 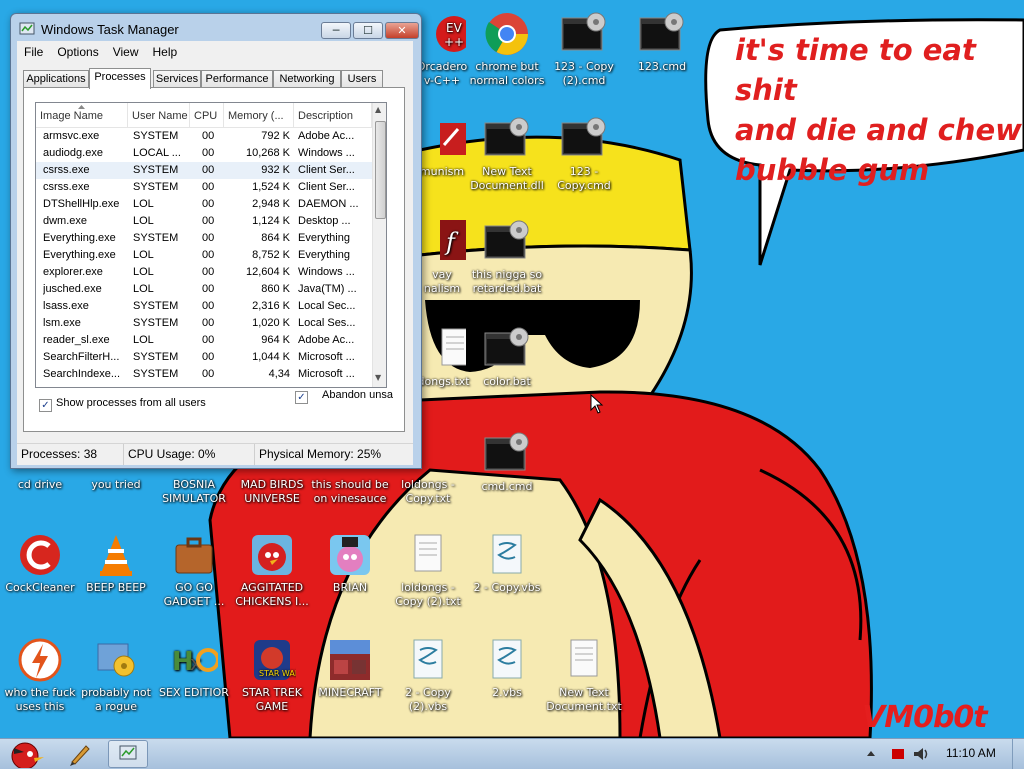 I want to click on desktop-icon-bosnia: BOSNIA SIMULATOR, so click(x=194, y=492).